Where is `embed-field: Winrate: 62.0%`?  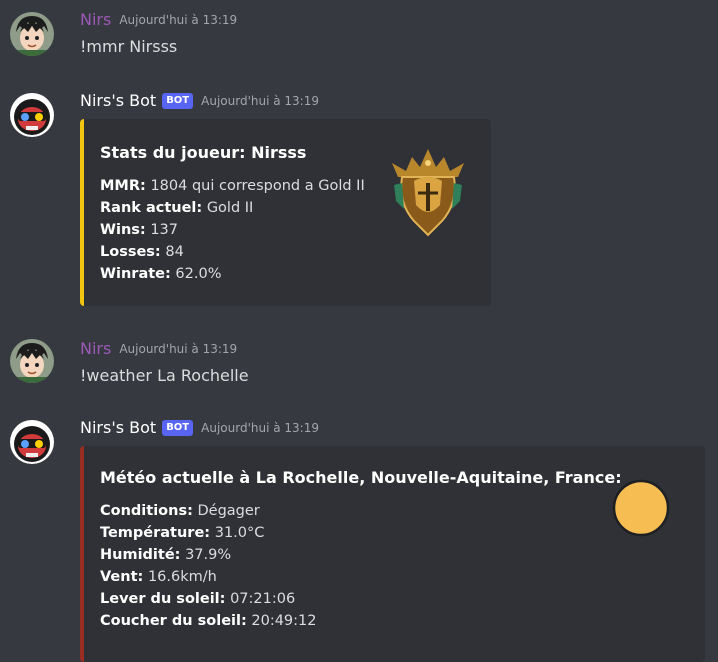
embed-field: Winrate: 62.0% is located at coordinates (160, 274).